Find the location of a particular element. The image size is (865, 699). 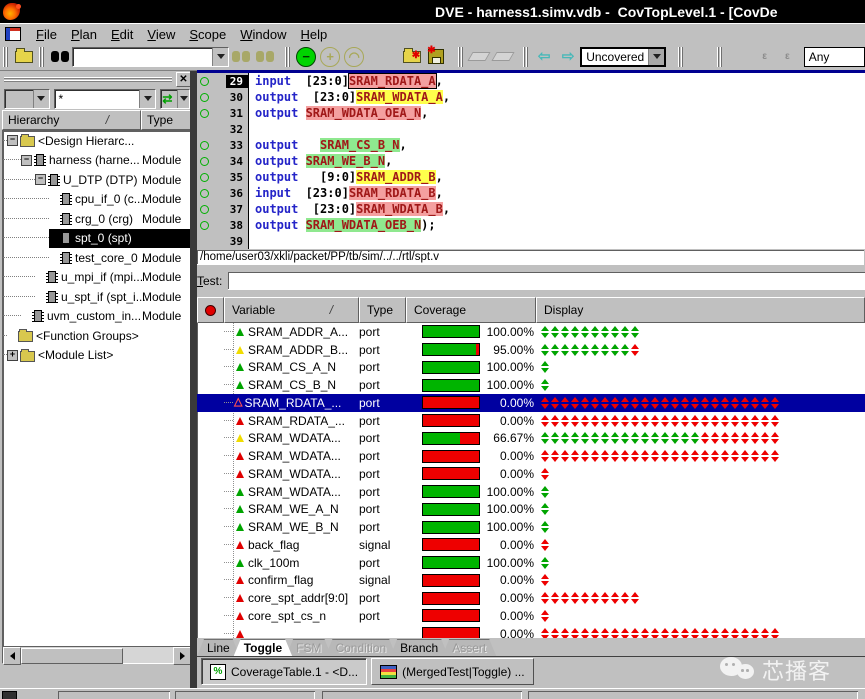

epsilon-icon: ε is located at coordinates (764, 56).